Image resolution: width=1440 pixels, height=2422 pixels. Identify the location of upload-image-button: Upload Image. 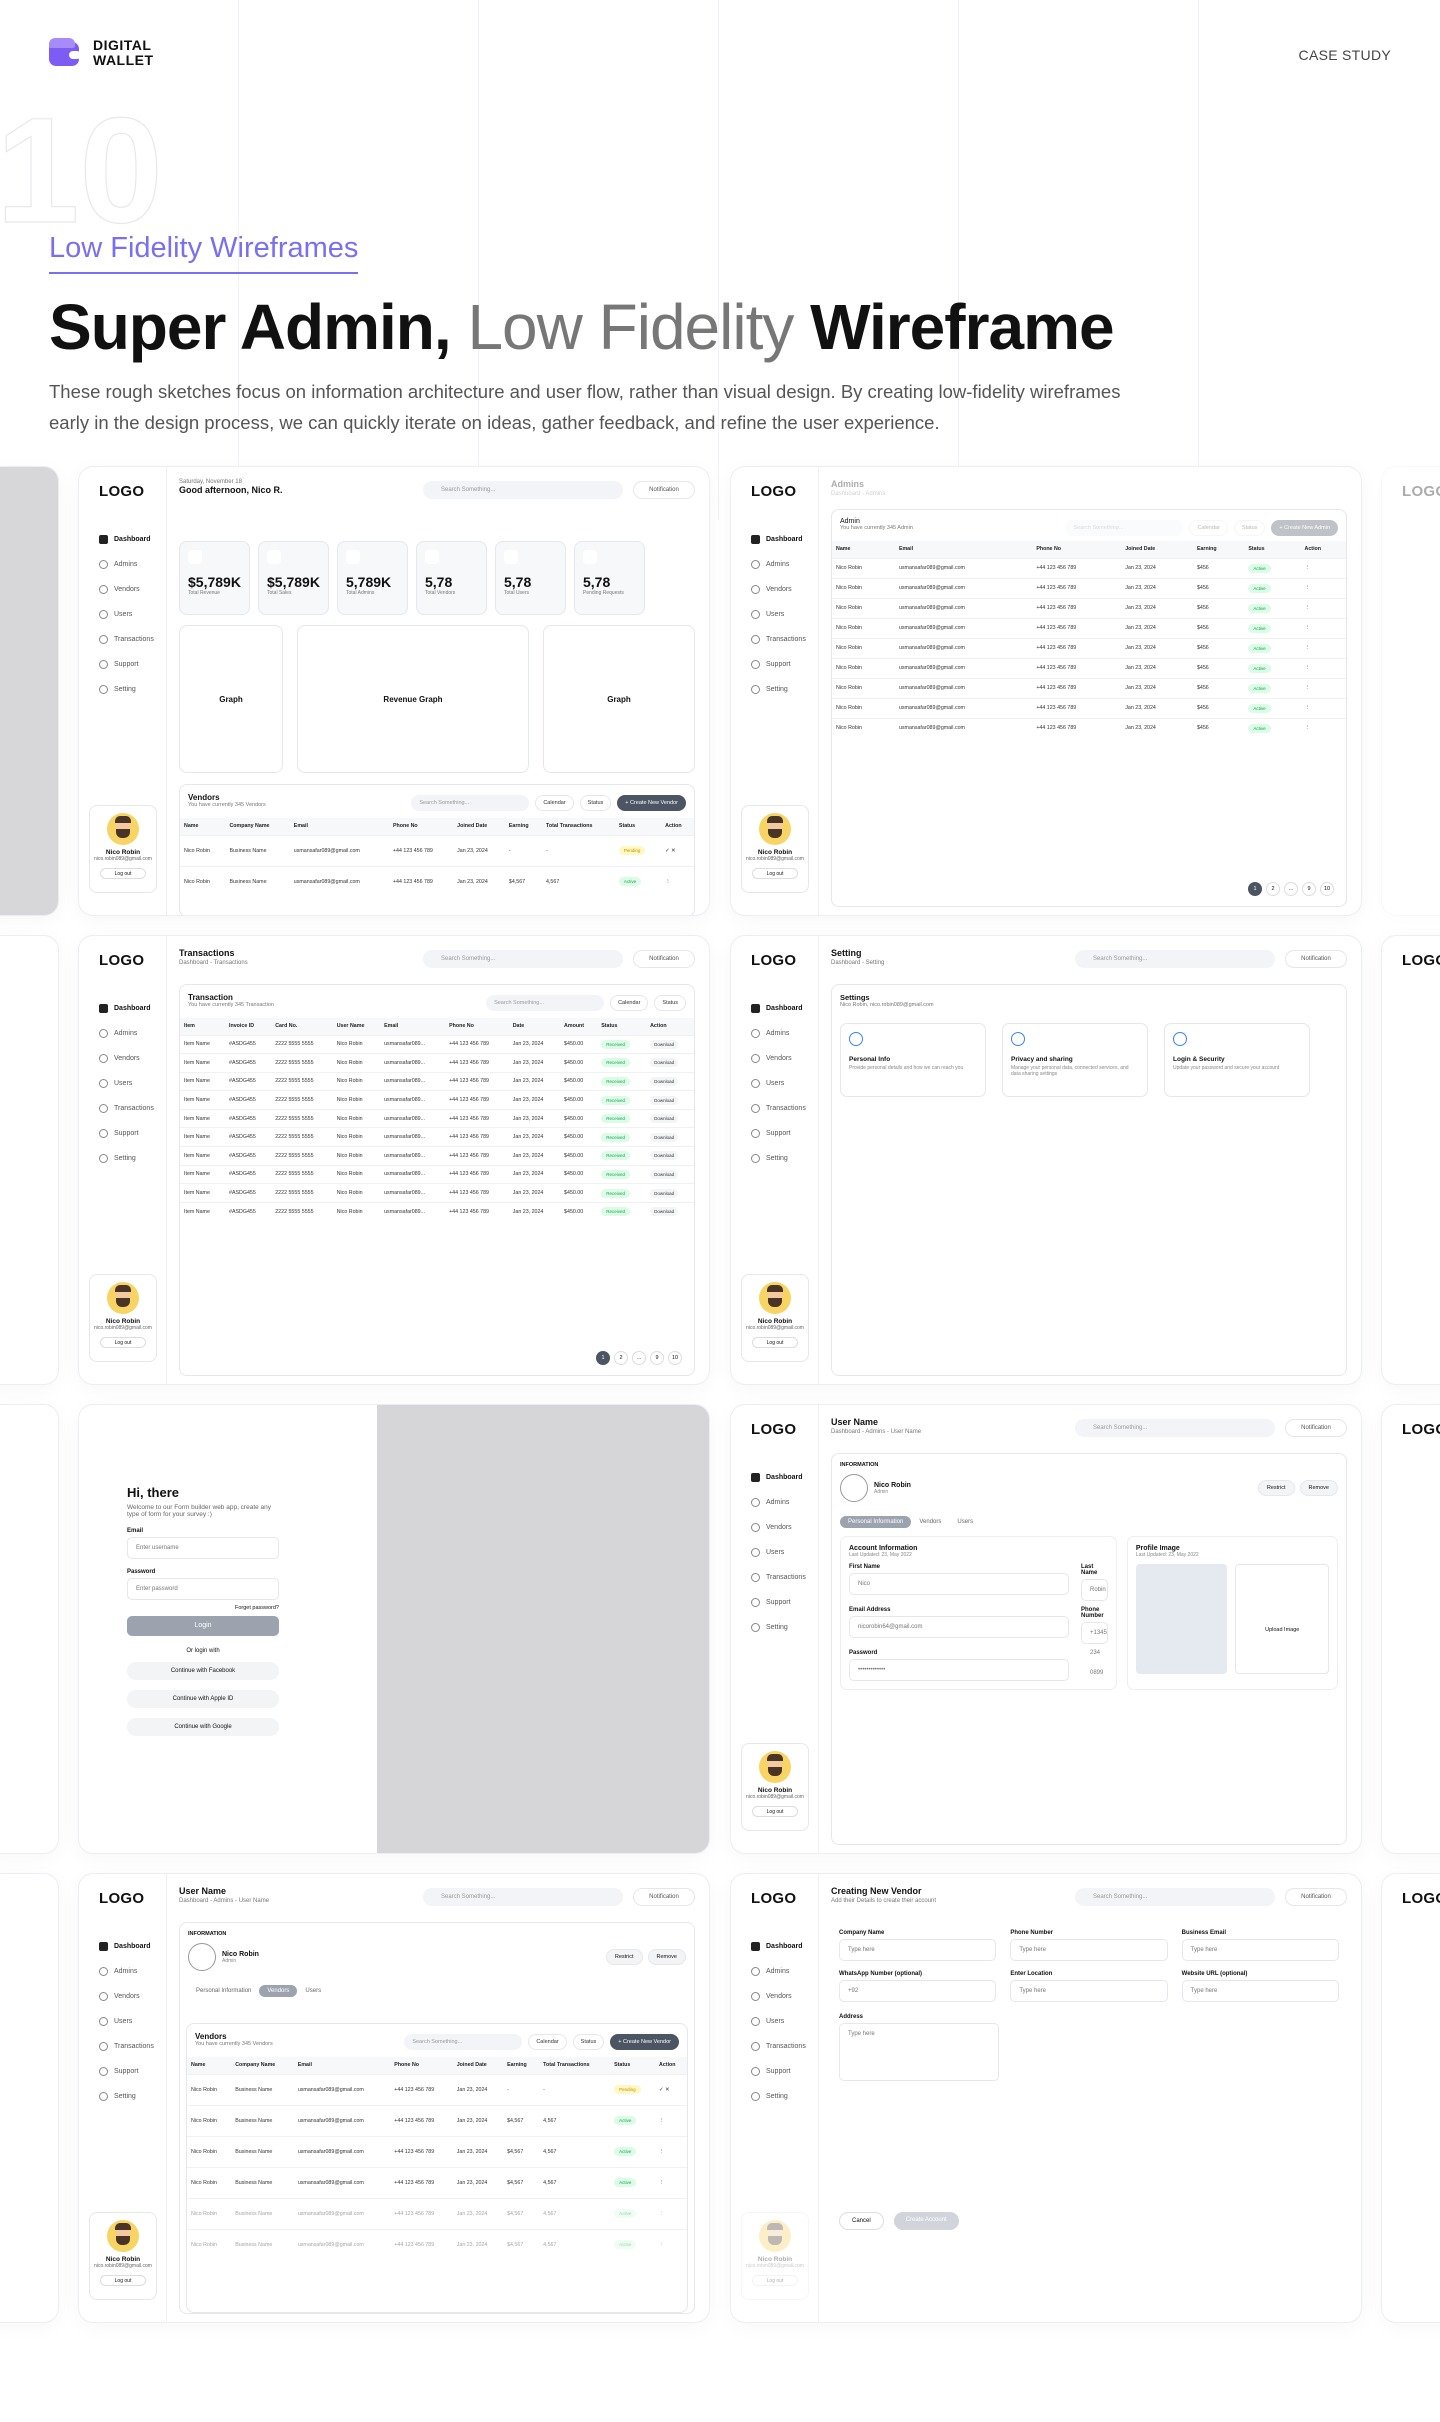
(1282, 1619).